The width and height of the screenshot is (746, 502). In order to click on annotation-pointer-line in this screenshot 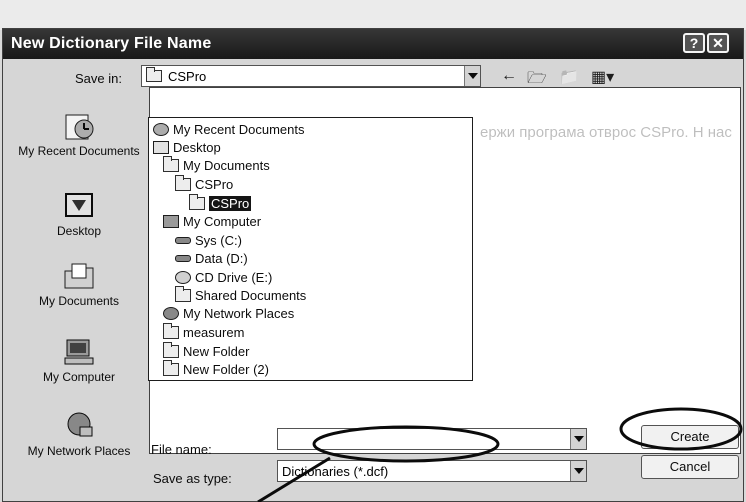, I will do `click(294, 479)`.